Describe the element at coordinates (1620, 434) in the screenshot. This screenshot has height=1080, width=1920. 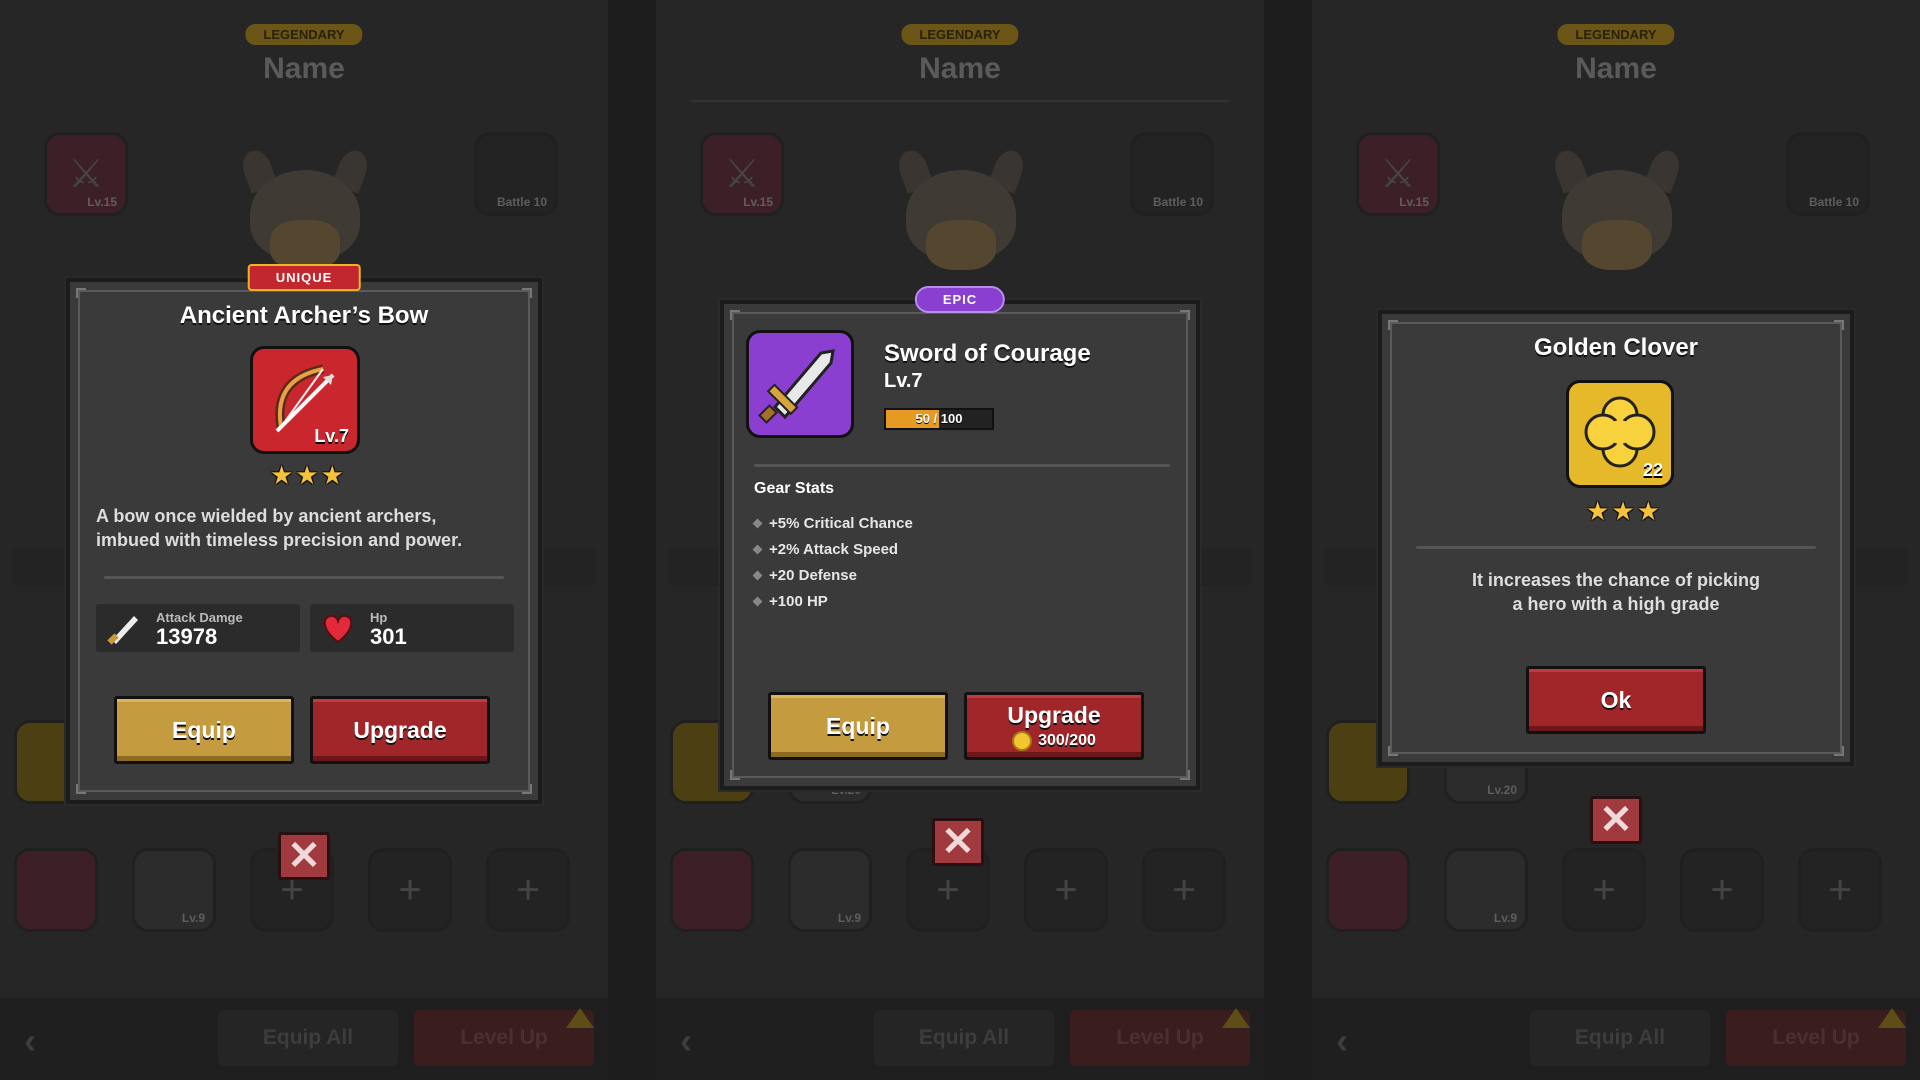
I see `clover-icon: 22` at that location.